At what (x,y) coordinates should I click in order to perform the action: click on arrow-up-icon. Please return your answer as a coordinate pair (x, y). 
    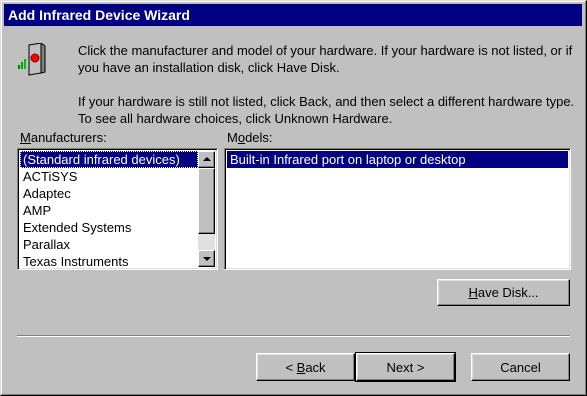
    Looking at the image, I should click on (207, 159).